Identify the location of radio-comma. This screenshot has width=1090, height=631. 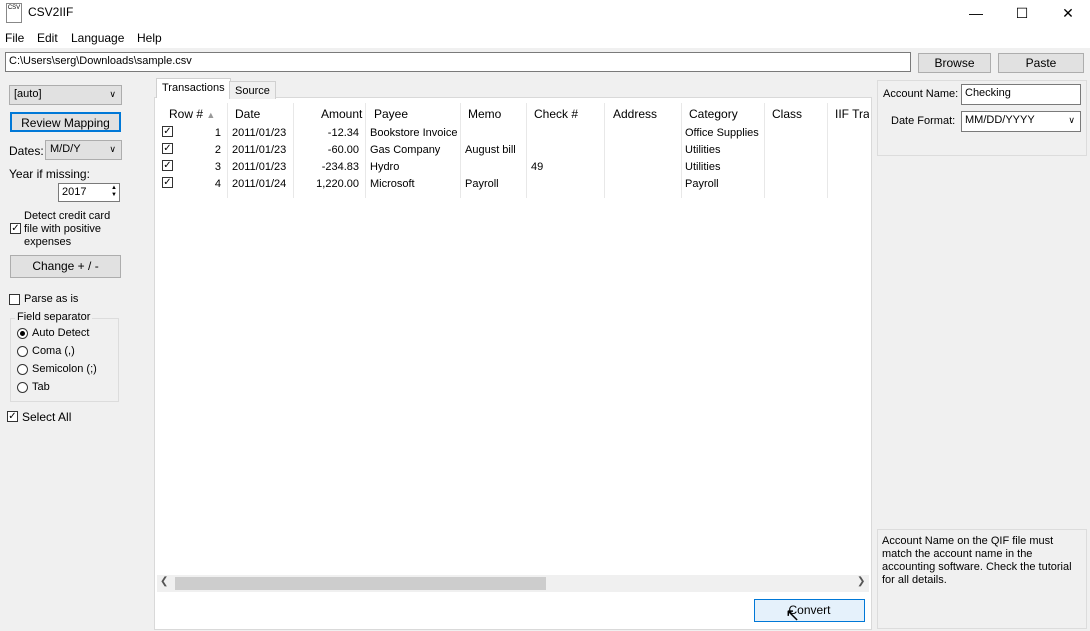
(22, 351).